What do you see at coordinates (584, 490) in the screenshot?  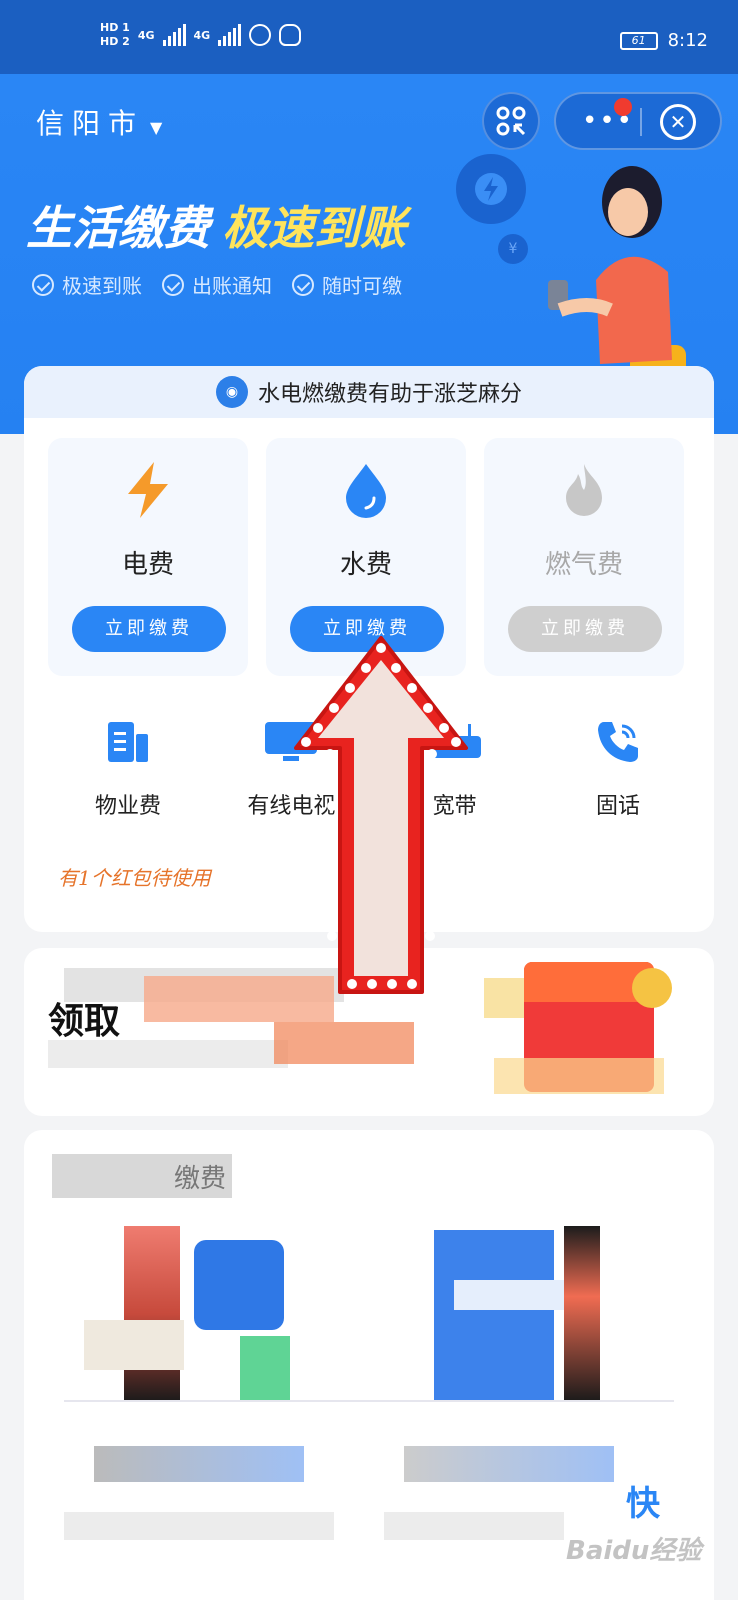 I see `flame-icon` at bounding box center [584, 490].